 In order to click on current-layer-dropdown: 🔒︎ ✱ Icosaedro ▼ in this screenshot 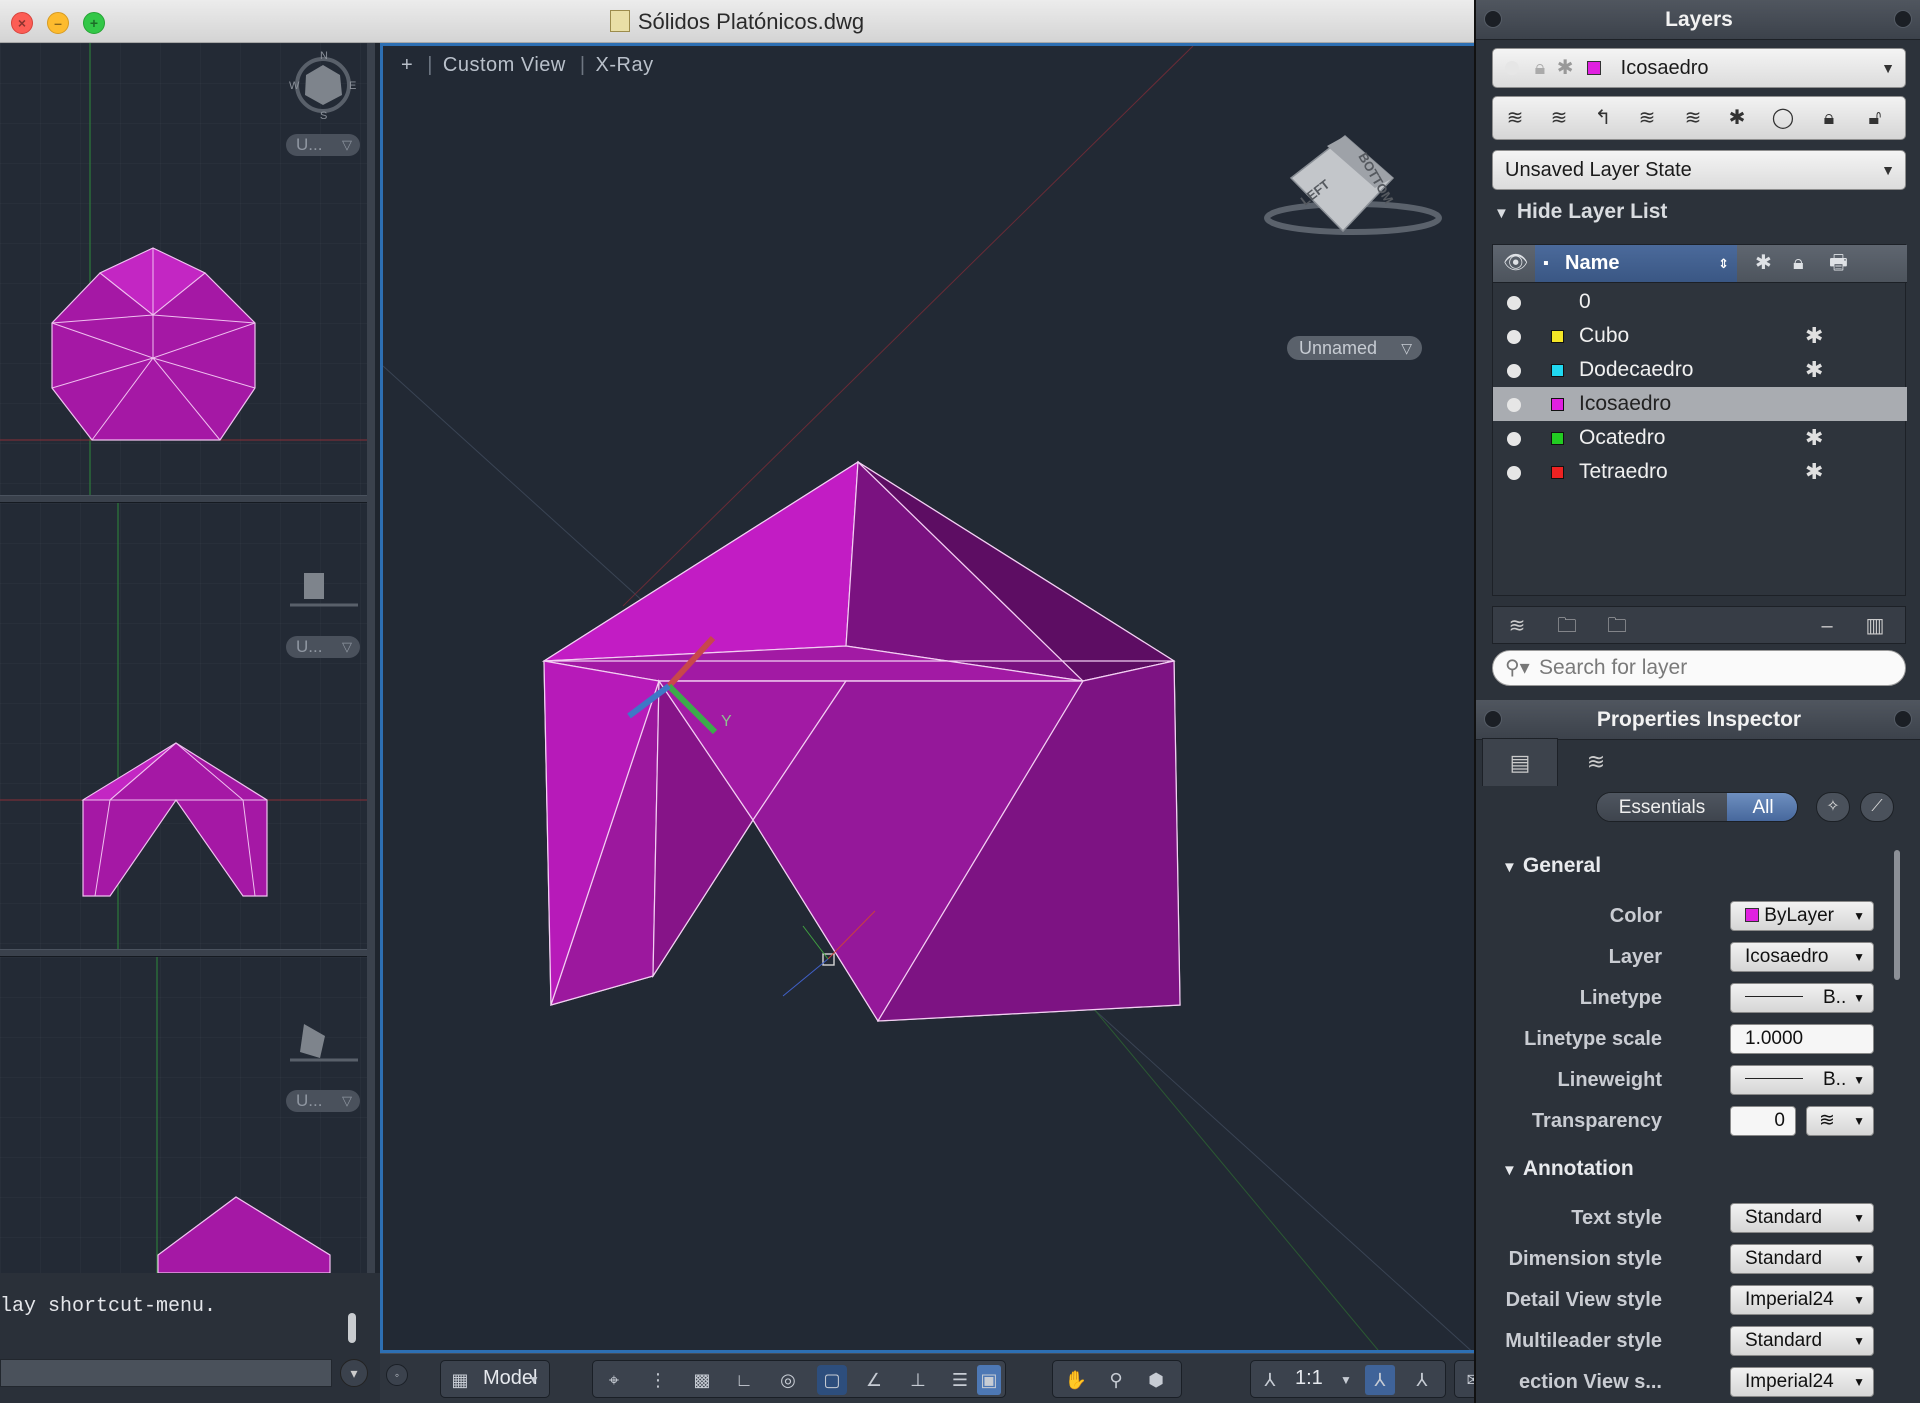, I will do `click(1699, 68)`.